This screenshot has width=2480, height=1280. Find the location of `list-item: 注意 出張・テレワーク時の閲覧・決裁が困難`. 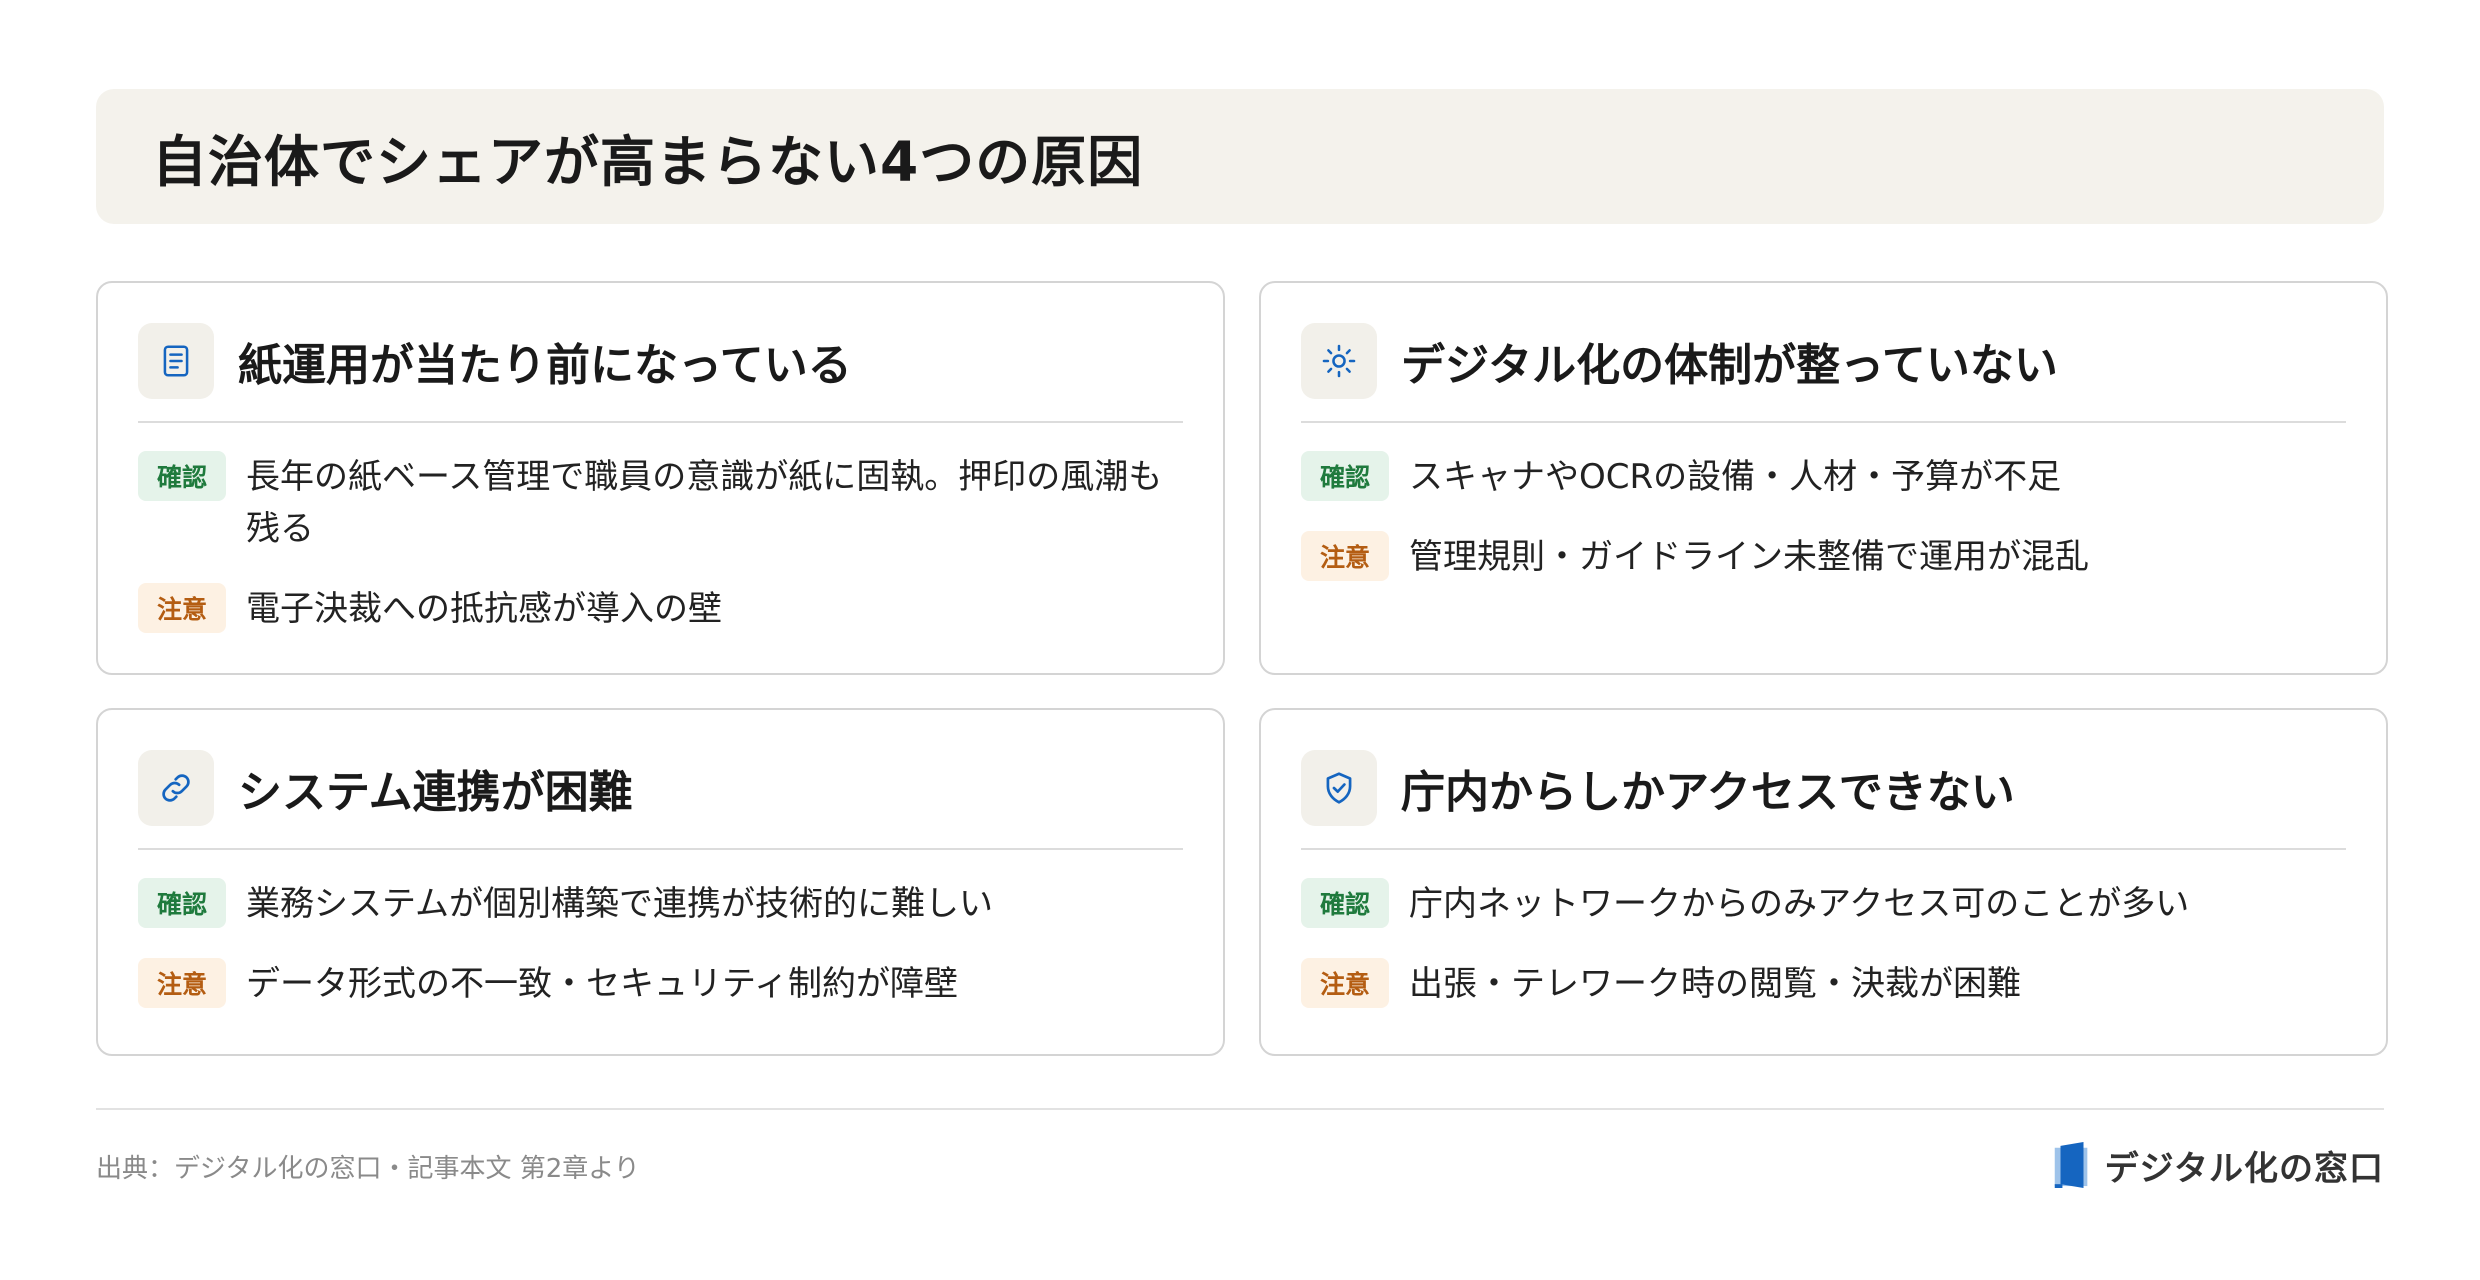

list-item: 注意 出張・テレワーク時の閲覧・決裁が困難 is located at coordinates (1823, 984).